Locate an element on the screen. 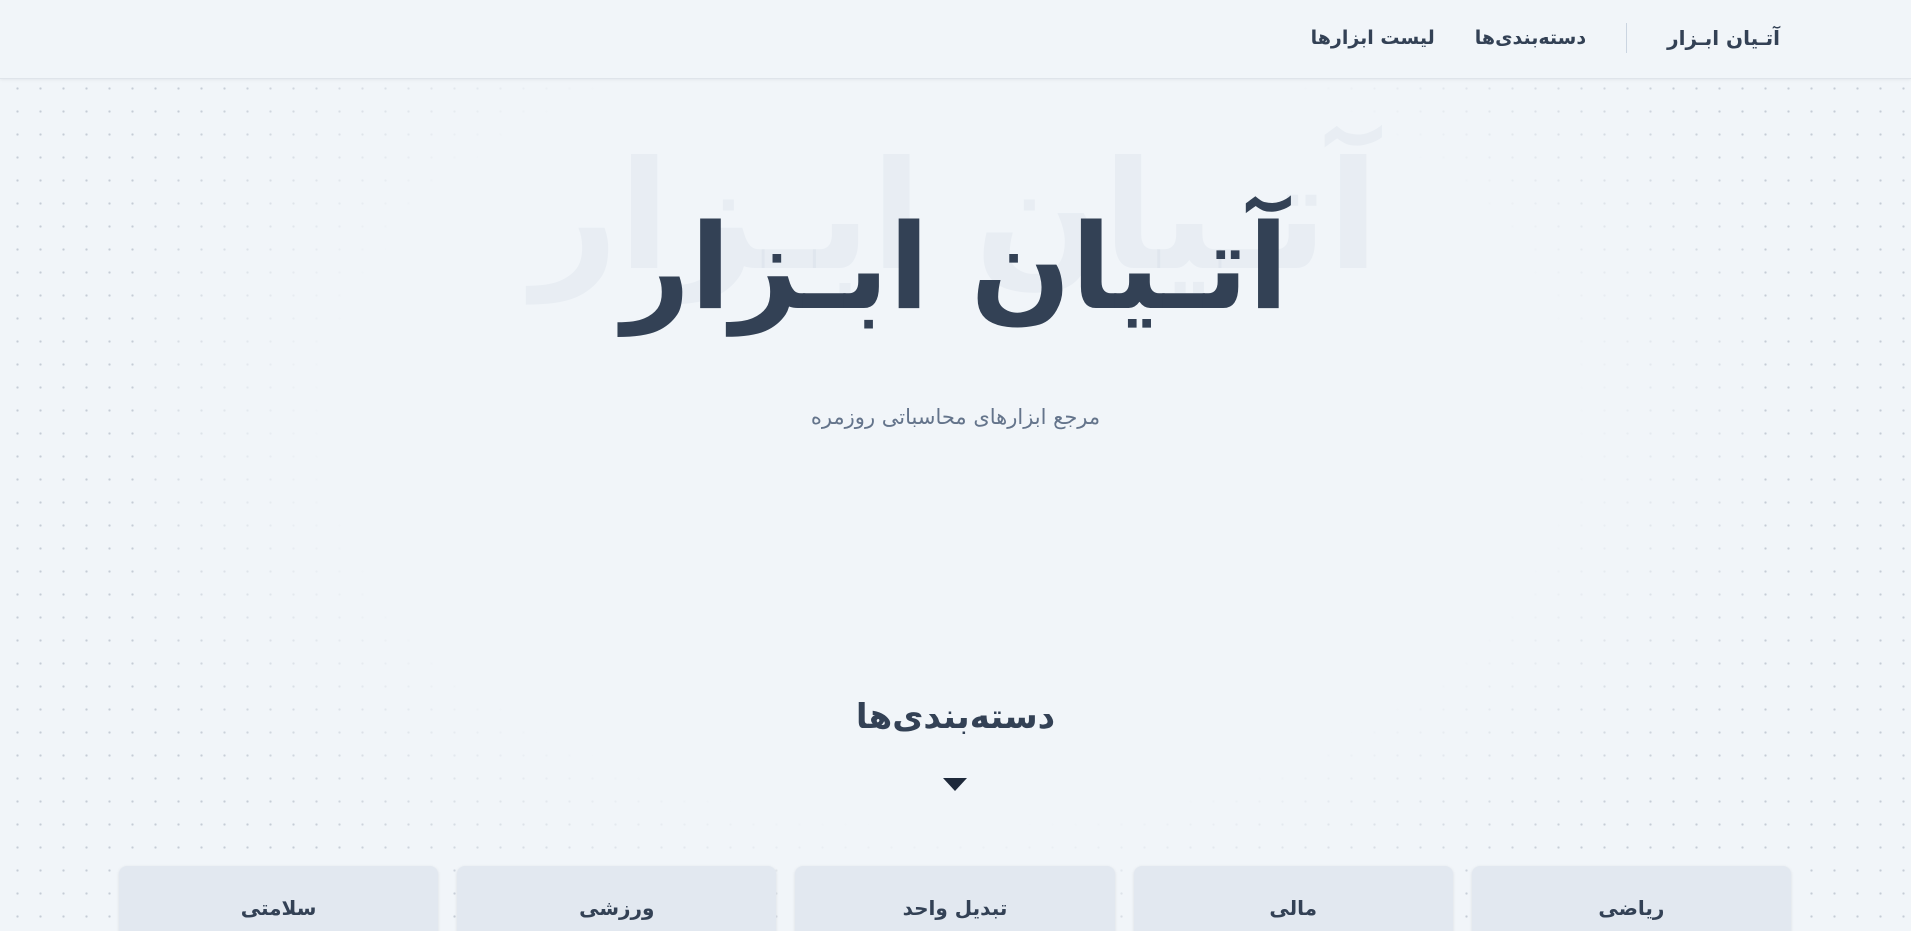 The image size is (1911, 931). nav-divider is located at coordinates (1627, 38).